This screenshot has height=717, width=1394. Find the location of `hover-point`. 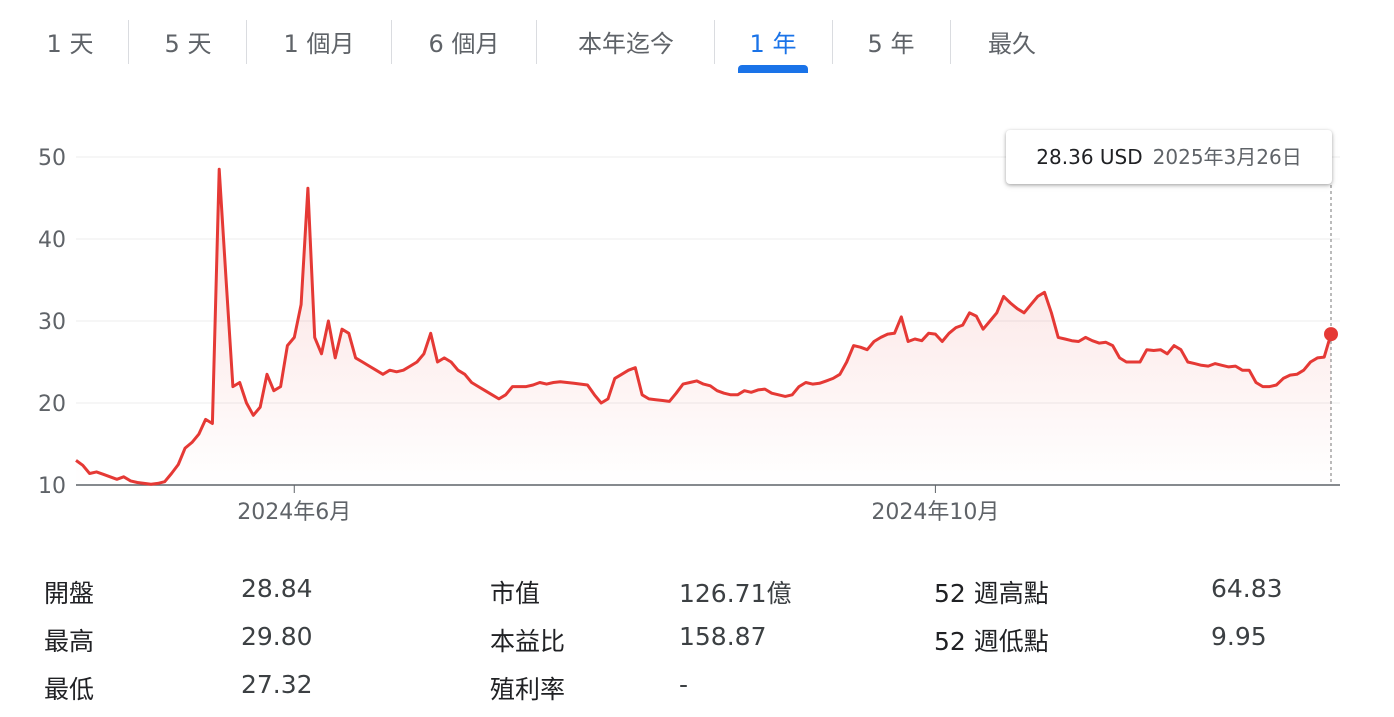

hover-point is located at coordinates (1331, 334).